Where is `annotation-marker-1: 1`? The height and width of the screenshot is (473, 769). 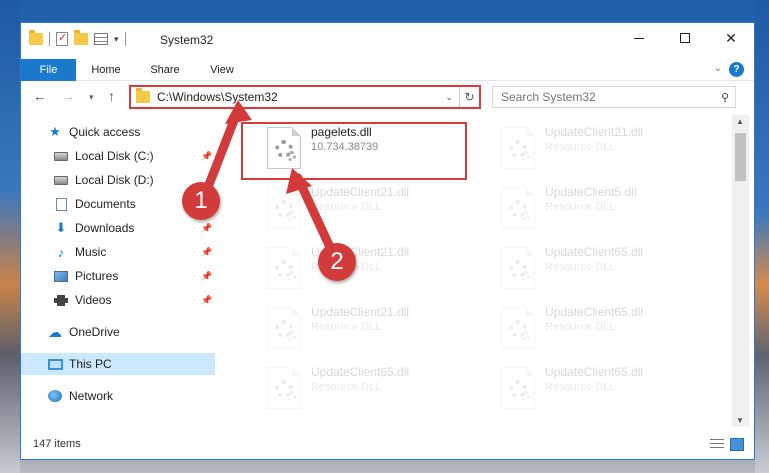 annotation-marker-1: 1 is located at coordinates (201, 201).